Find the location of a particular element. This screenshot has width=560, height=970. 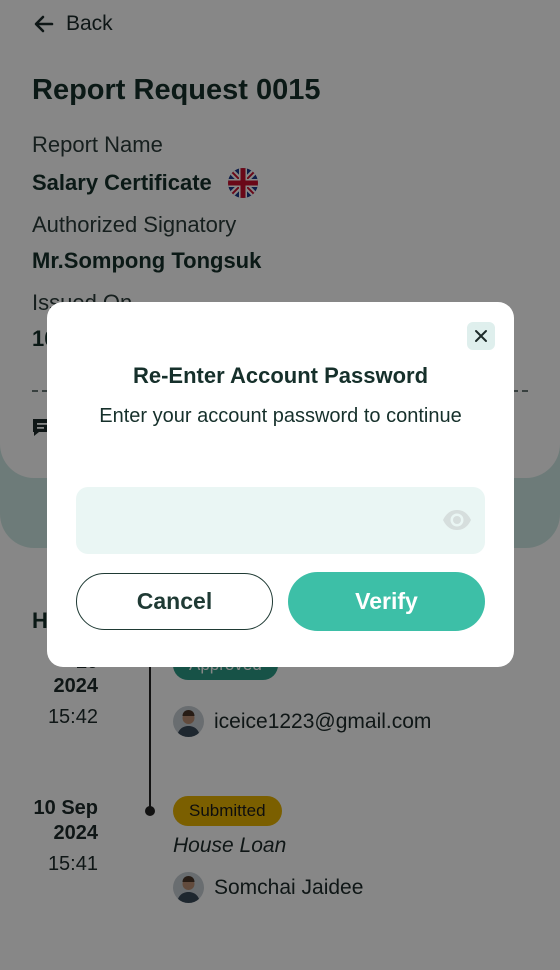

dialog-title: Re-Enter Account Password is located at coordinates (280, 375).